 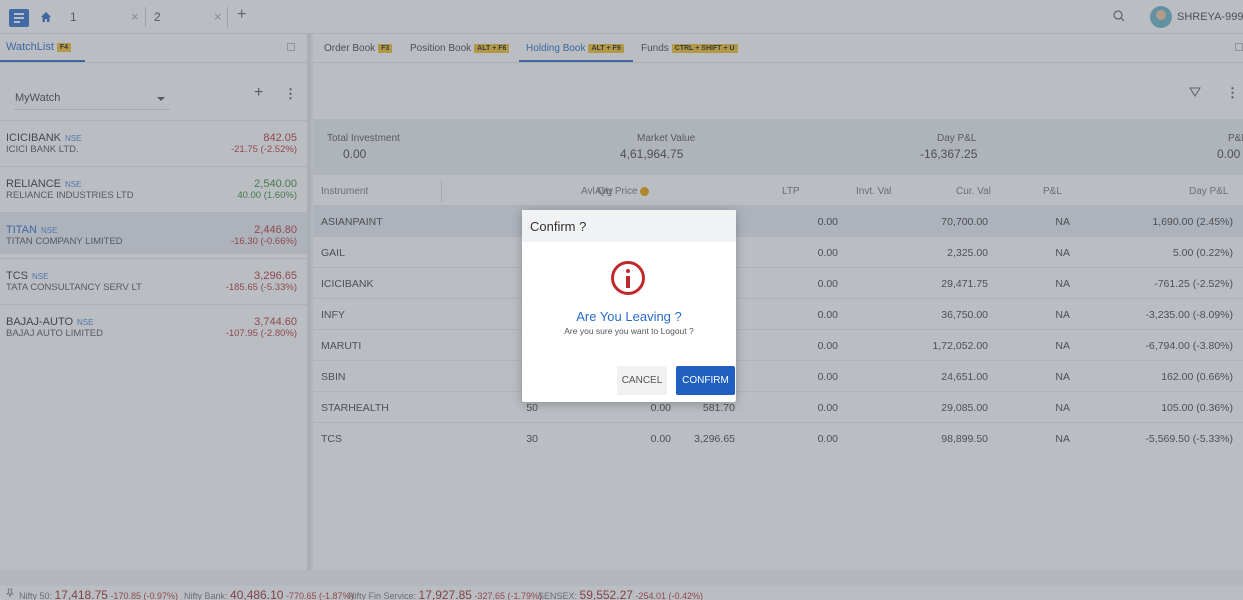 What do you see at coordinates (628, 278) in the screenshot?
I see `info-alert-icon` at bounding box center [628, 278].